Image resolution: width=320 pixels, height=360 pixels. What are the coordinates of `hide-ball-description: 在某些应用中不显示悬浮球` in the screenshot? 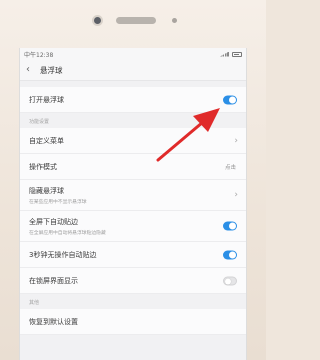 It's located at (58, 202).